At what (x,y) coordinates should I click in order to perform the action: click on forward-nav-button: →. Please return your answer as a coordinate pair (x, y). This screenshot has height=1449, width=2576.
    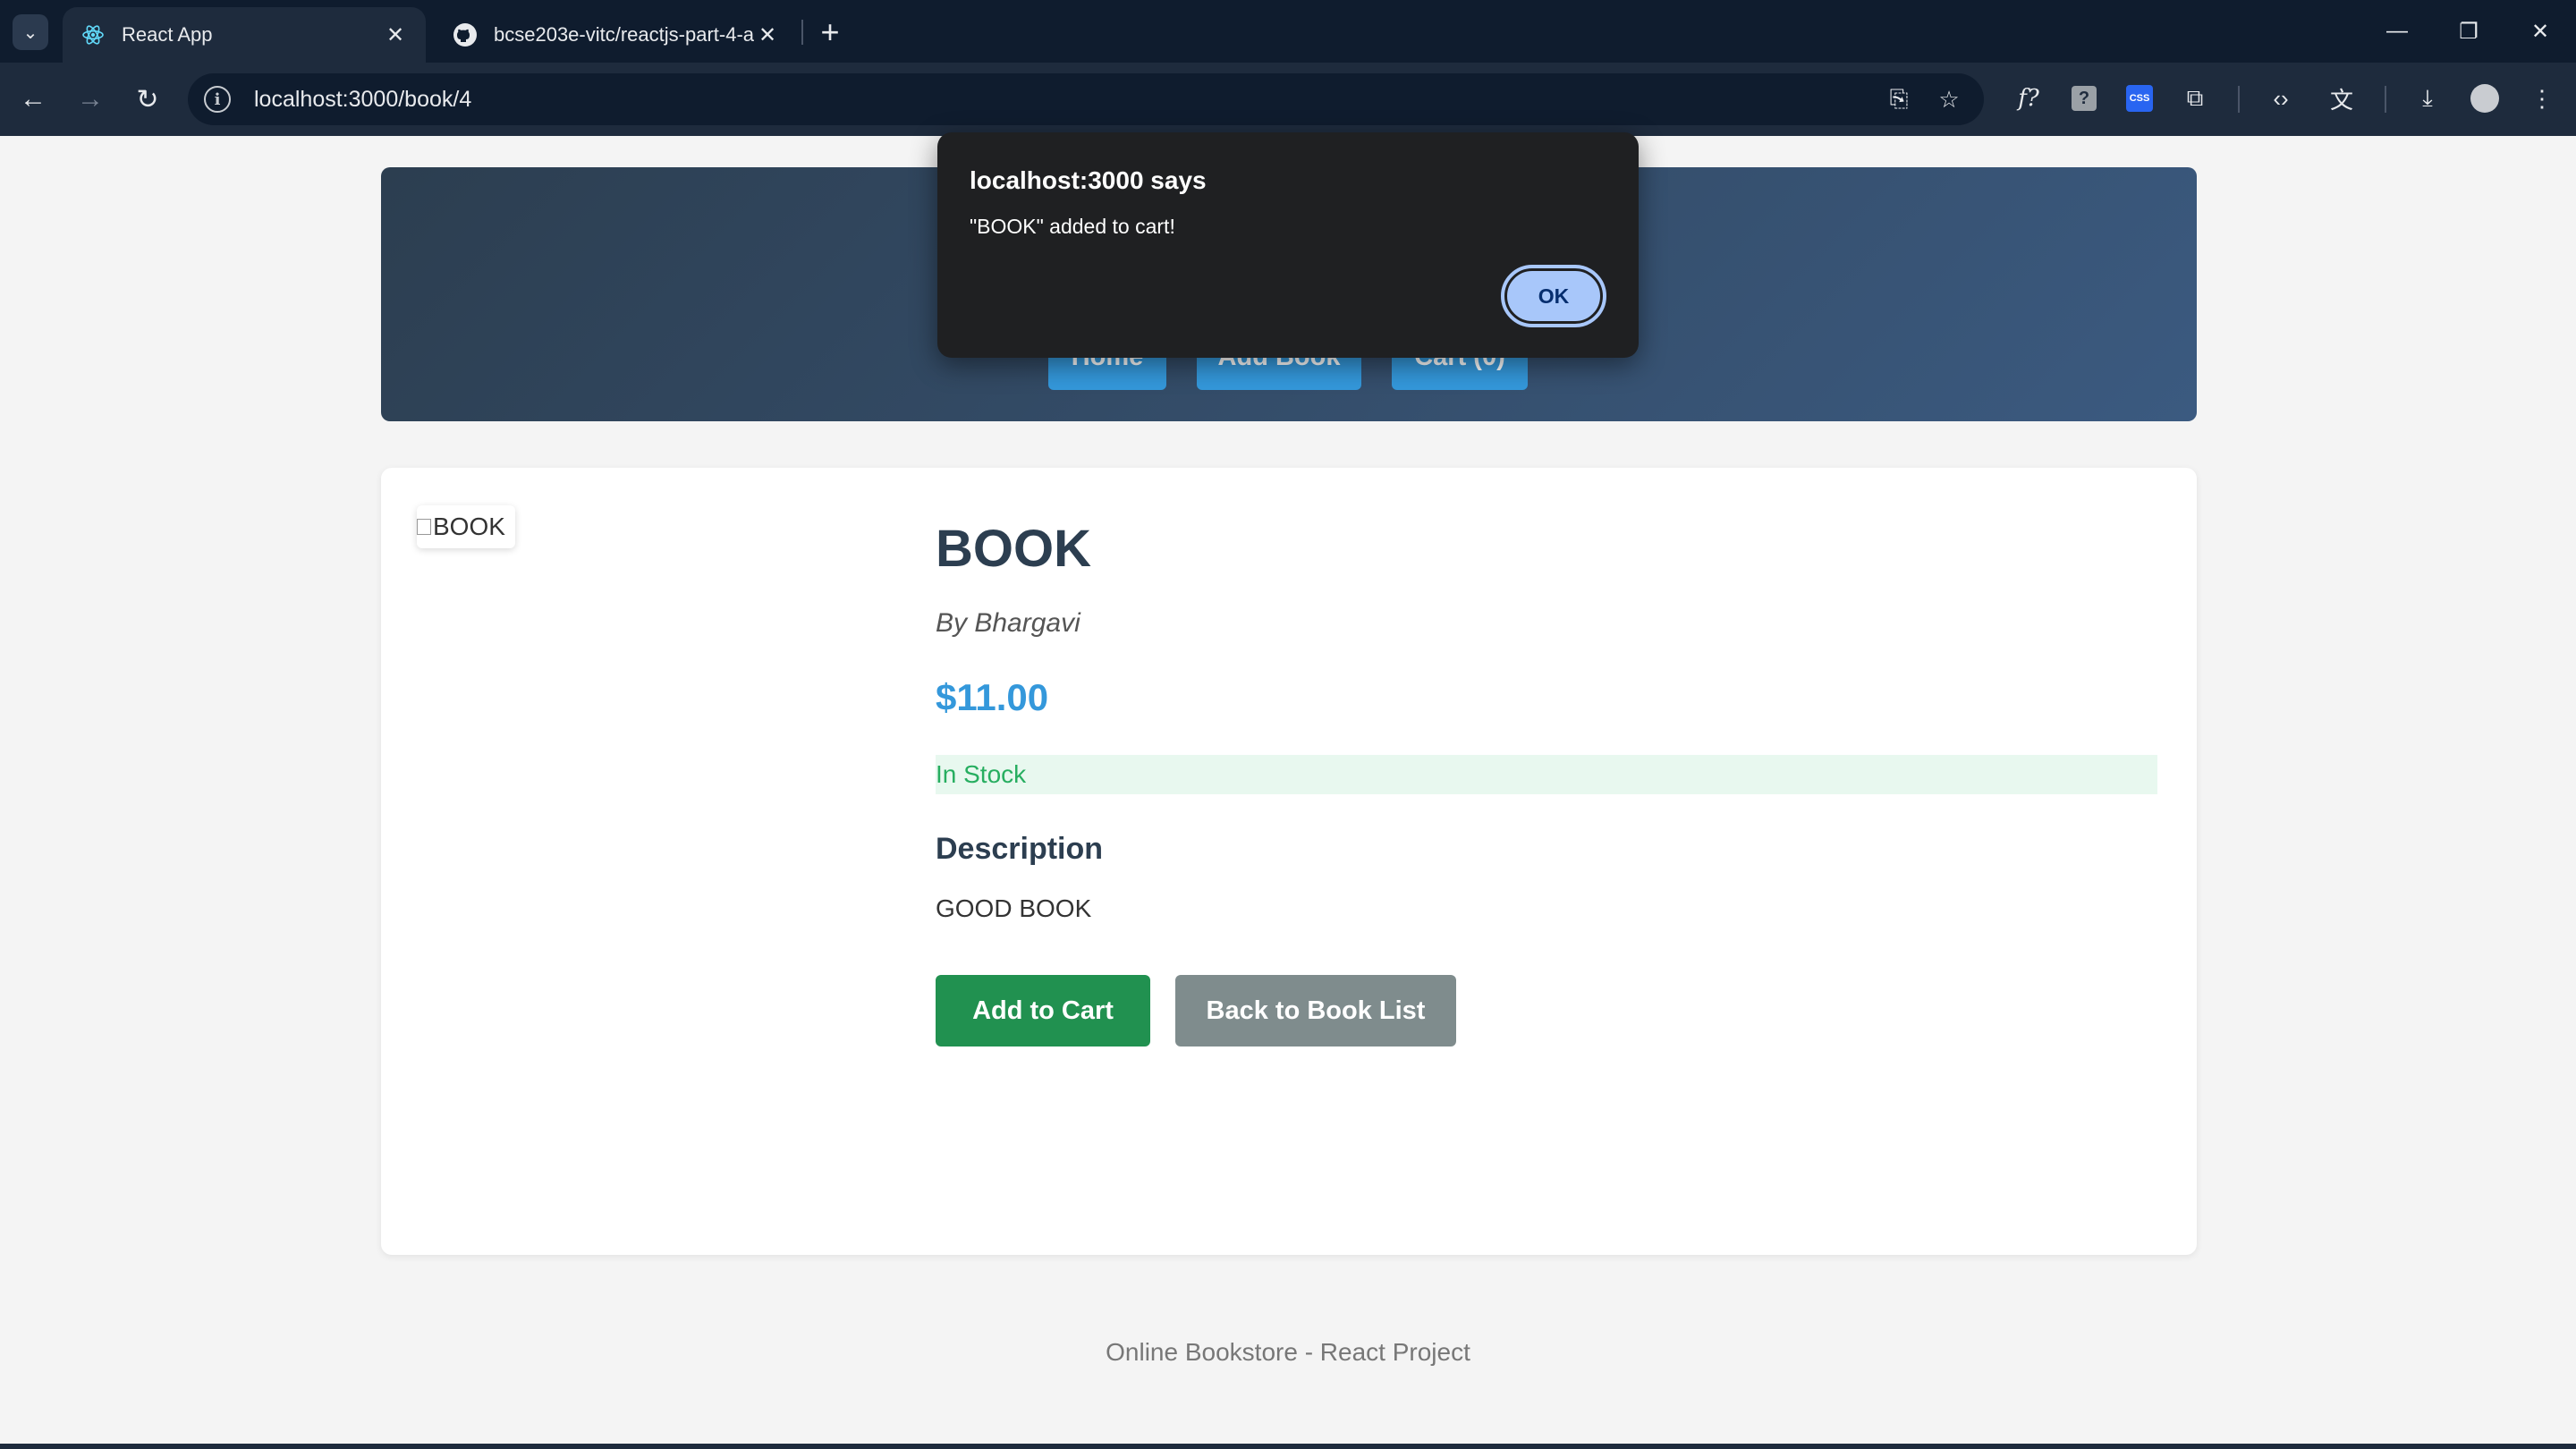
    Looking at the image, I should click on (90, 99).